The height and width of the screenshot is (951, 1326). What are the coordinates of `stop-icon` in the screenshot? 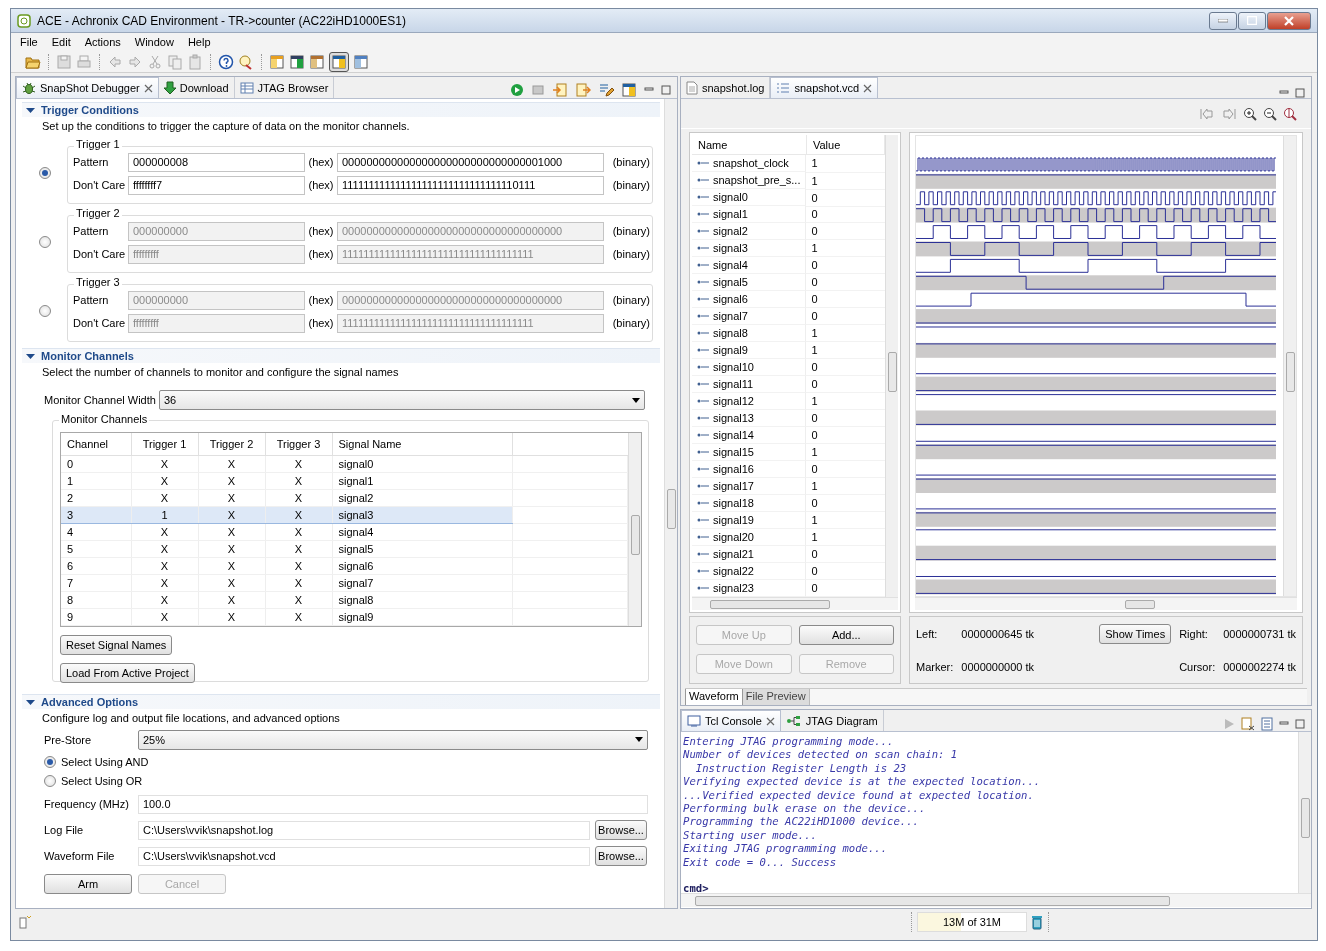 It's located at (538, 90).